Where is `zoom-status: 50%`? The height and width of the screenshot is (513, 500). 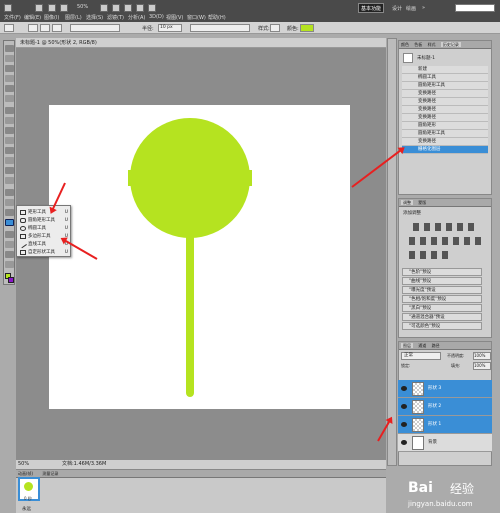
zoom-status: 50% is located at coordinates (23, 464).